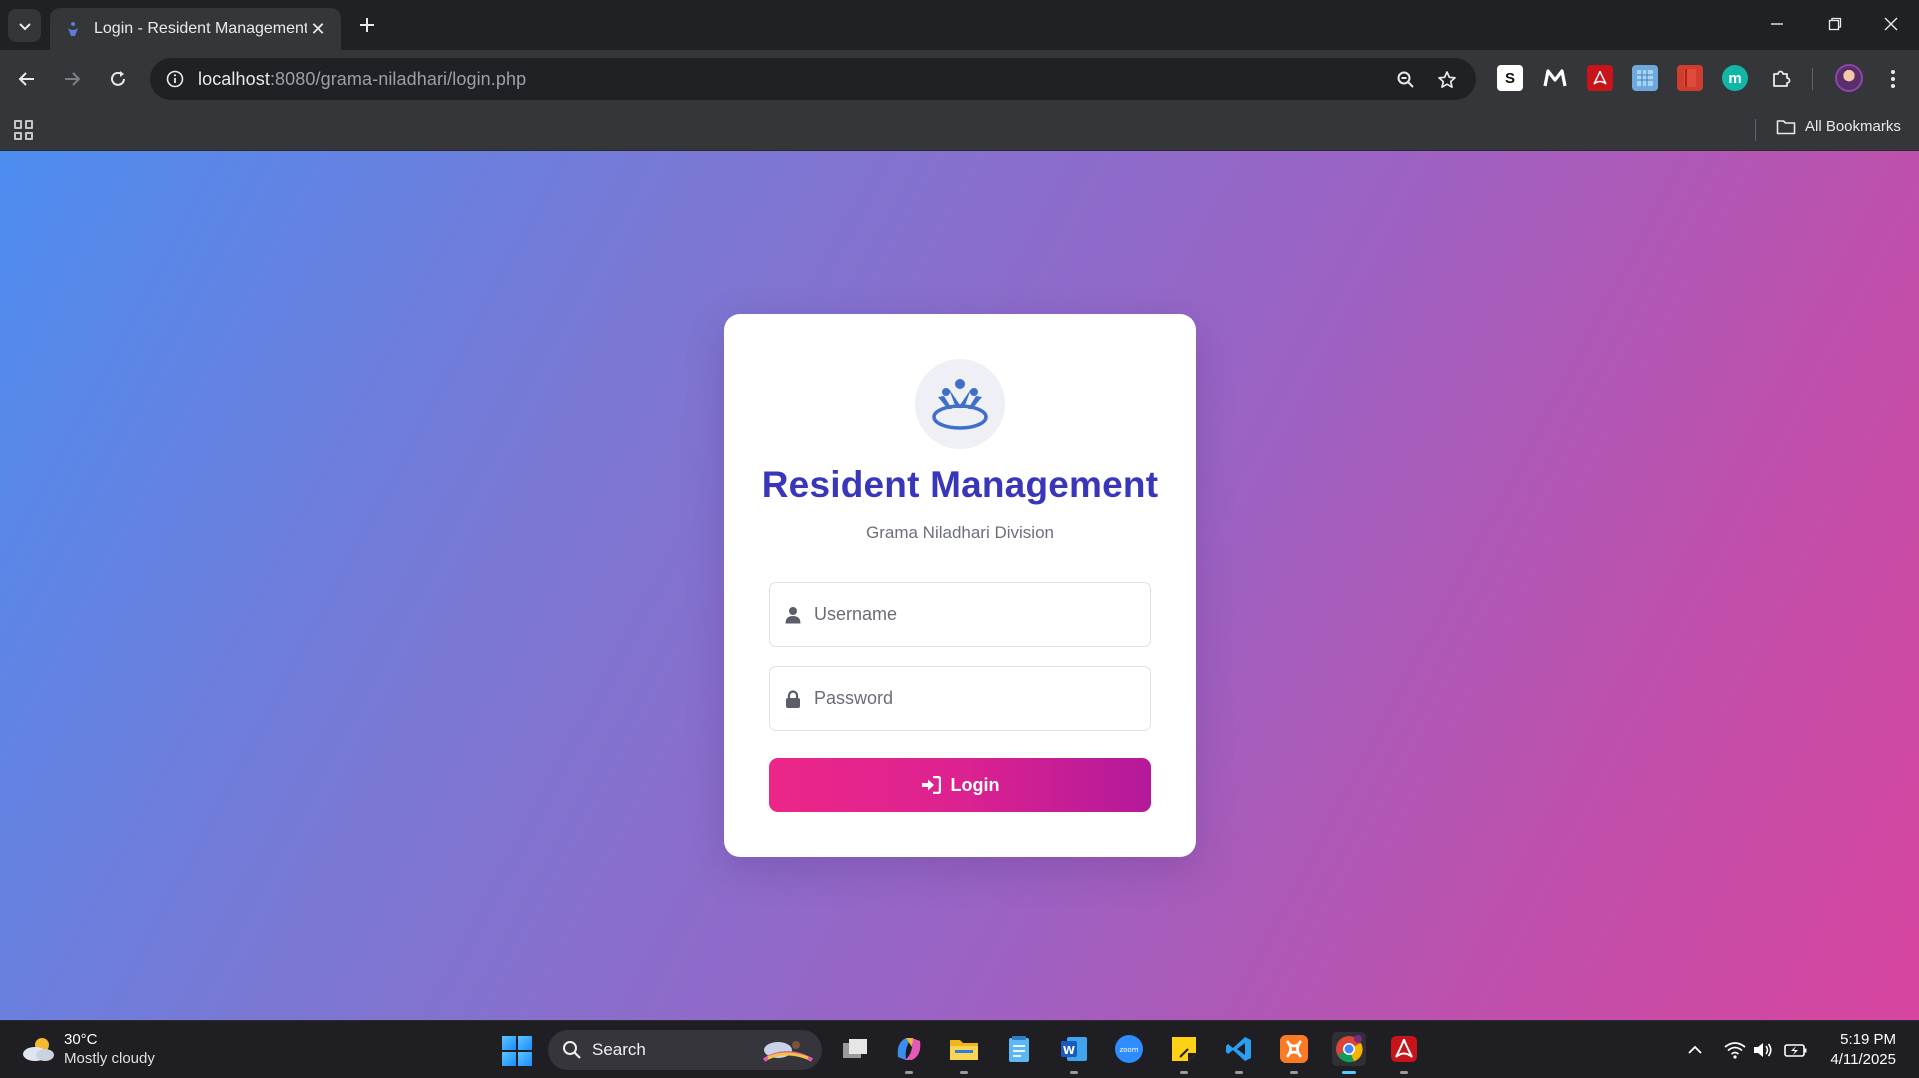  What do you see at coordinates (234, 78) in the screenshot?
I see `url-host: localhost` at bounding box center [234, 78].